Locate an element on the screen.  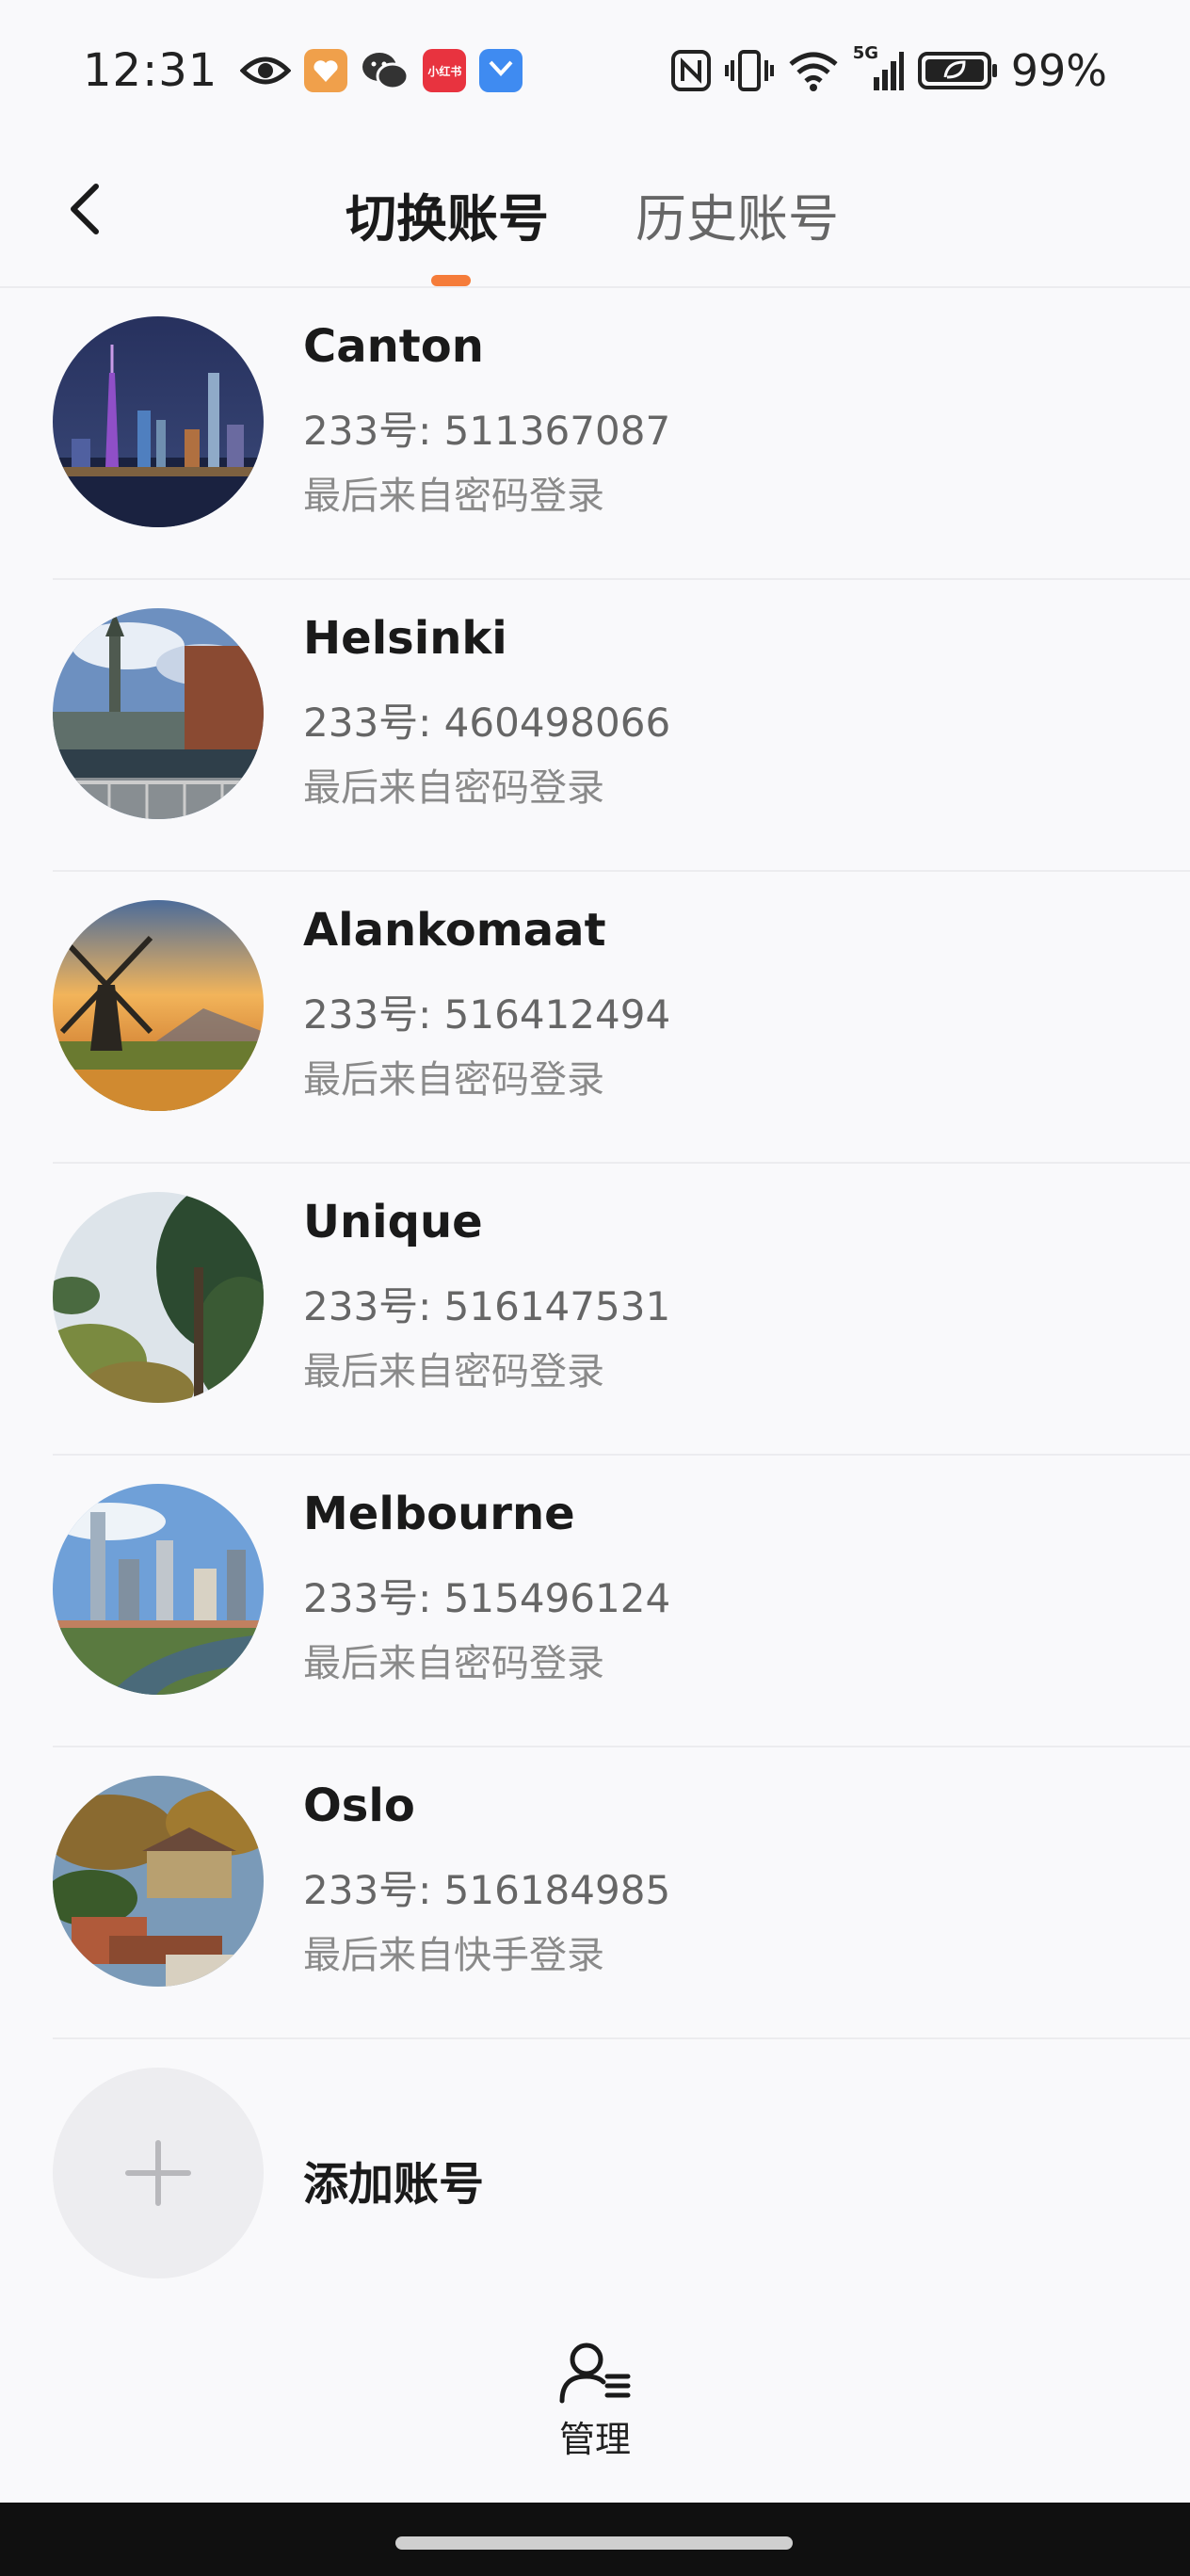
tab-history-account: 历史账号 is located at coordinates (737, 214).